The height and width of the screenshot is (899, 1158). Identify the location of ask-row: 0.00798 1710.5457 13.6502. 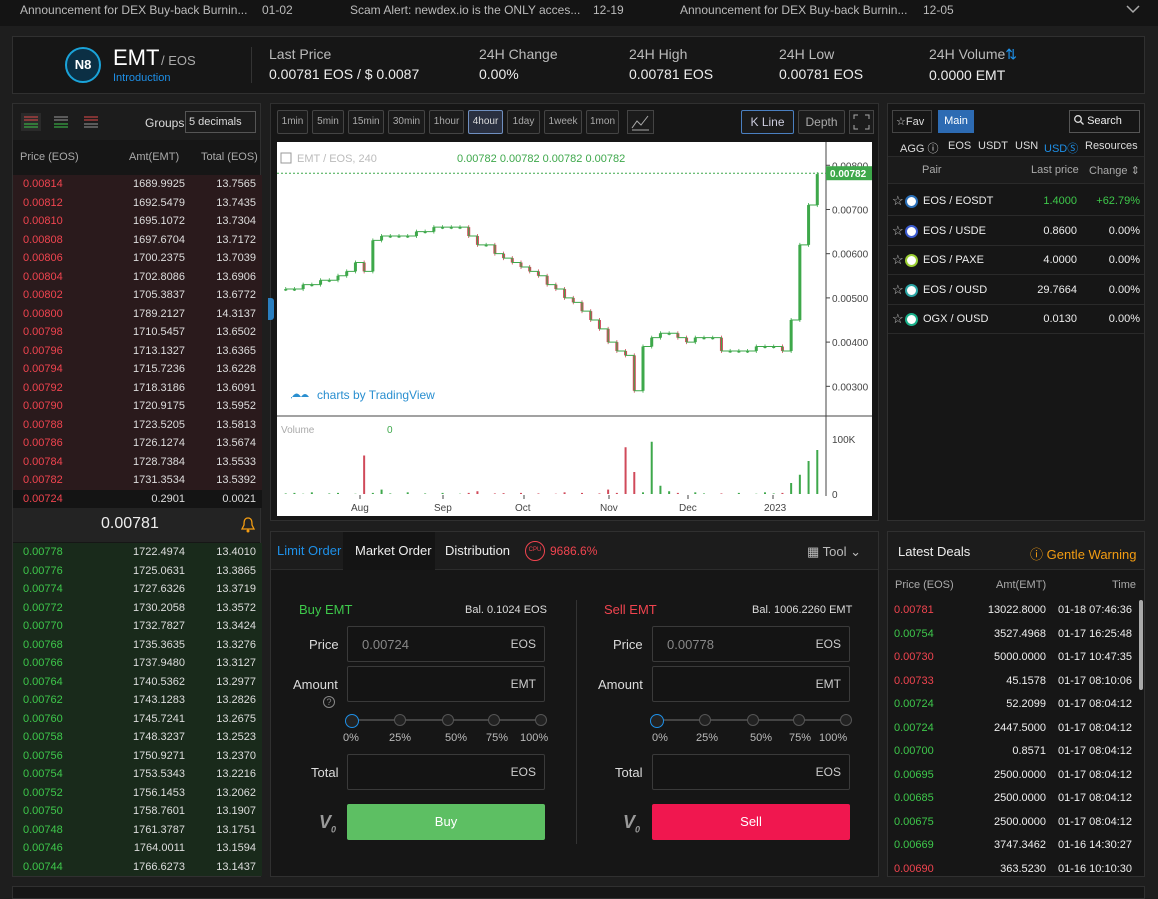
(137, 332).